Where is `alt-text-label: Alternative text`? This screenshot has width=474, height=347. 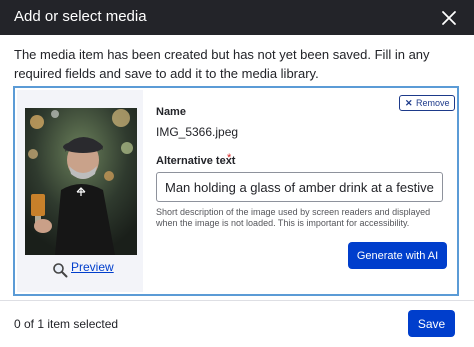
alt-text-label: Alternative text is located at coordinates (196, 161).